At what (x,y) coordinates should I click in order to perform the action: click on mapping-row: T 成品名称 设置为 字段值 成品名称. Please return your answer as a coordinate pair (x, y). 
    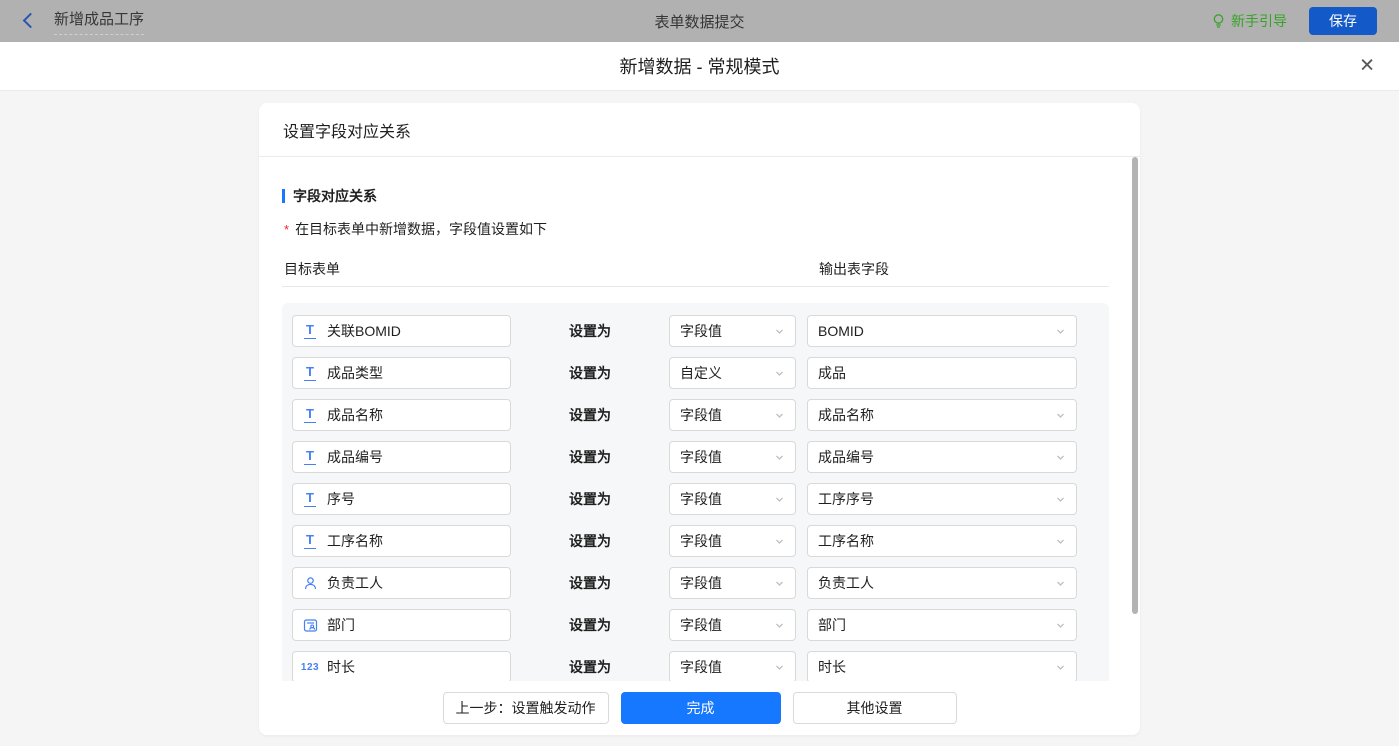
    Looking at the image, I should click on (695, 415).